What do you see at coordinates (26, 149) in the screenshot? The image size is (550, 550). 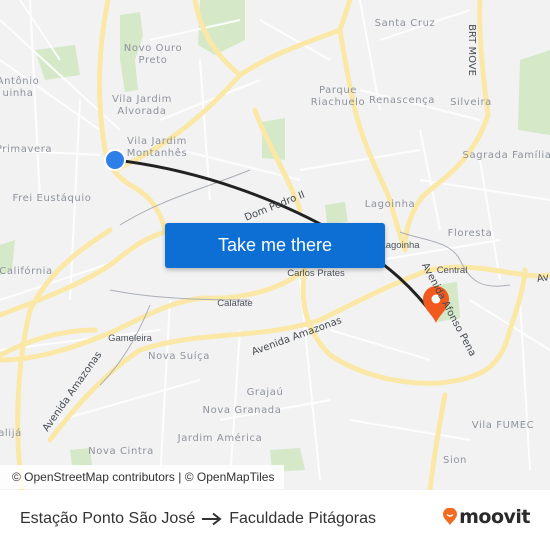 I see `map-label: Primavera` at bounding box center [26, 149].